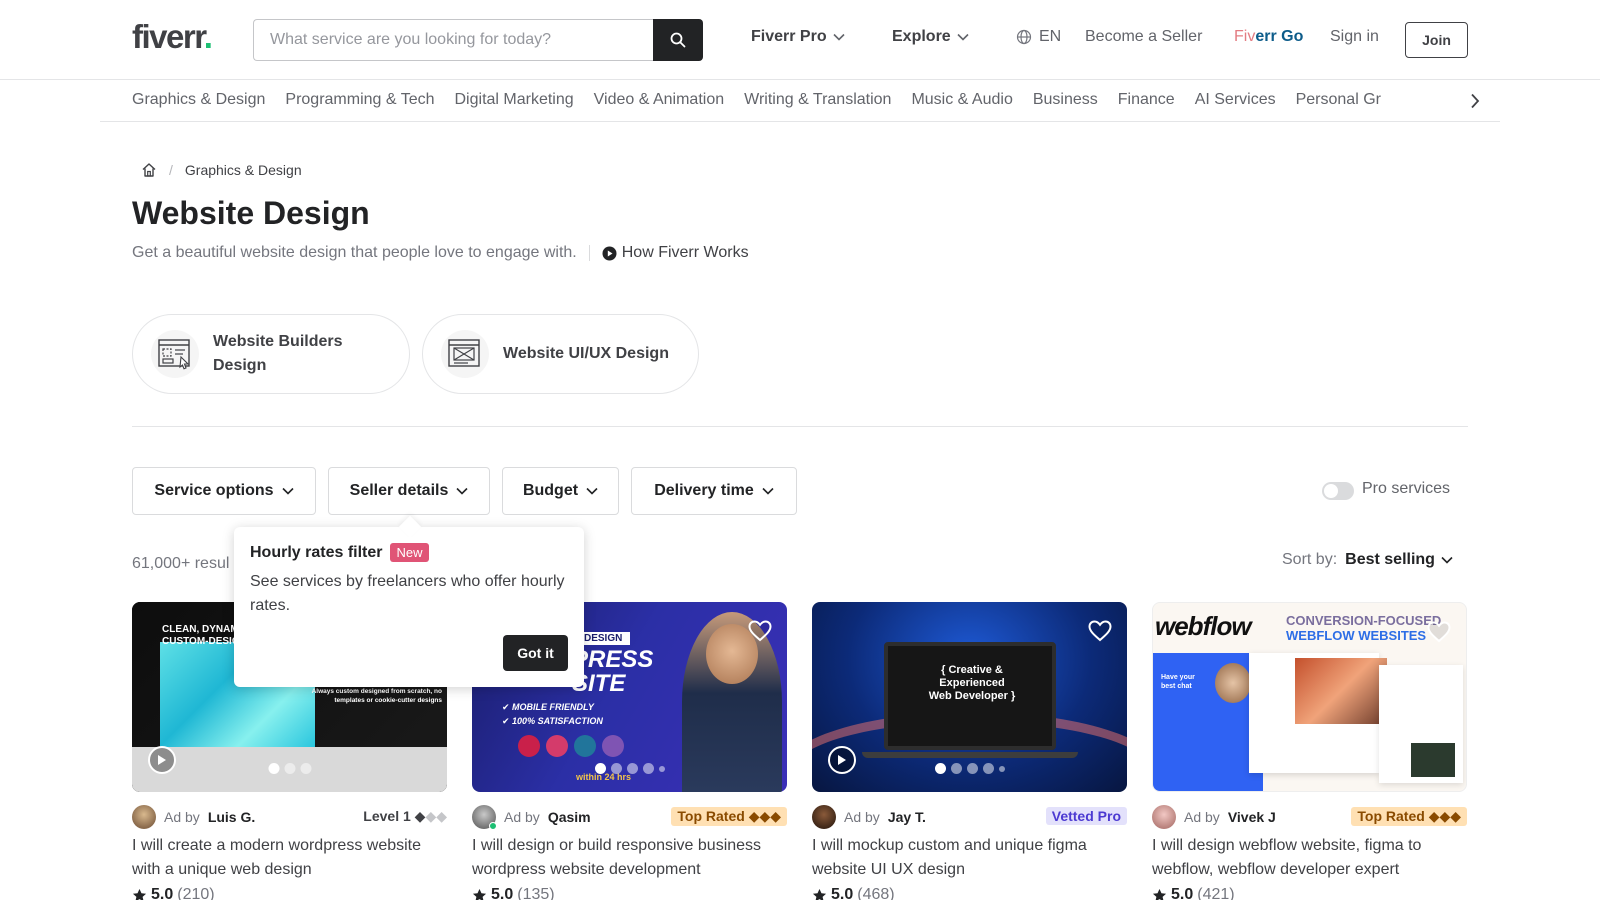  What do you see at coordinates (289, 817) in the screenshot?
I see `seller-info: Ad by Luis G. Level 1 ◆◆◆` at bounding box center [289, 817].